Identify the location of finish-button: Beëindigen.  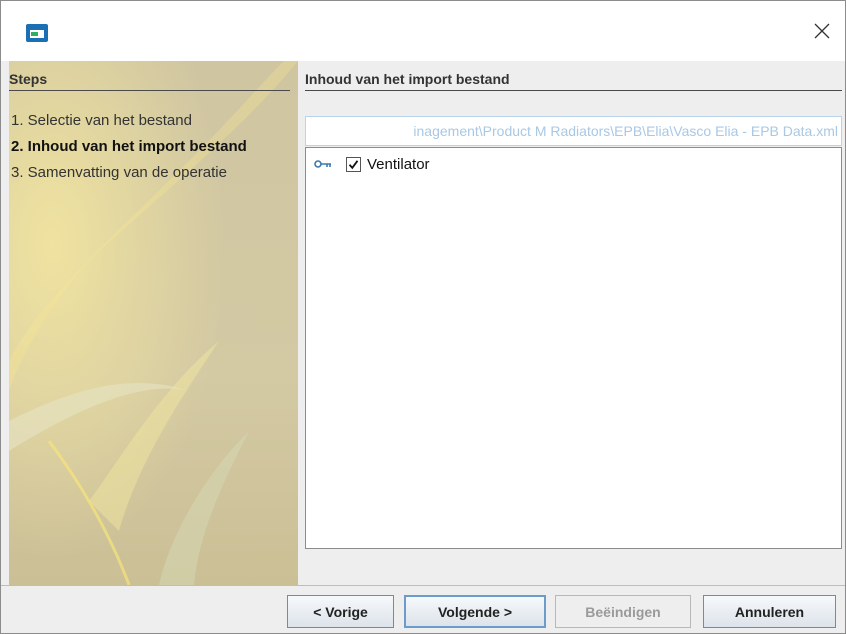
(623, 611).